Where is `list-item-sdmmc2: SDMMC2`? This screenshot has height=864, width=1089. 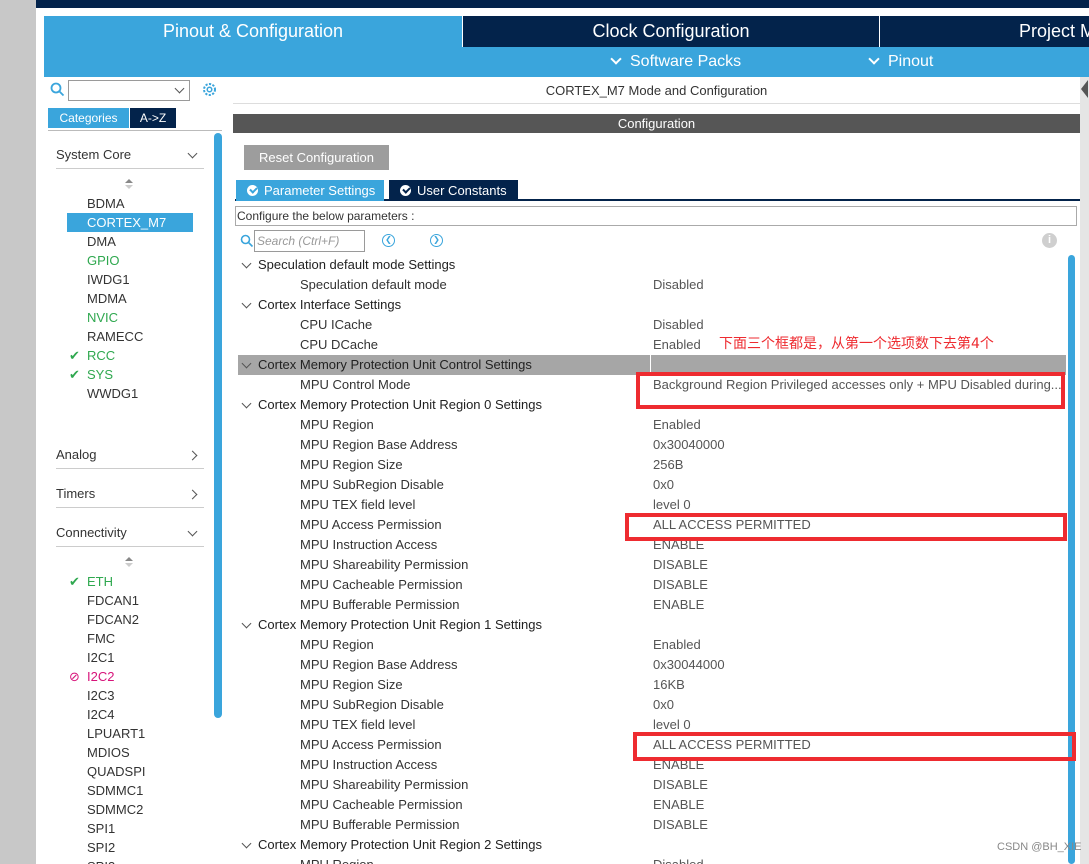
list-item-sdmmc2: SDMMC2 is located at coordinates (130, 809).